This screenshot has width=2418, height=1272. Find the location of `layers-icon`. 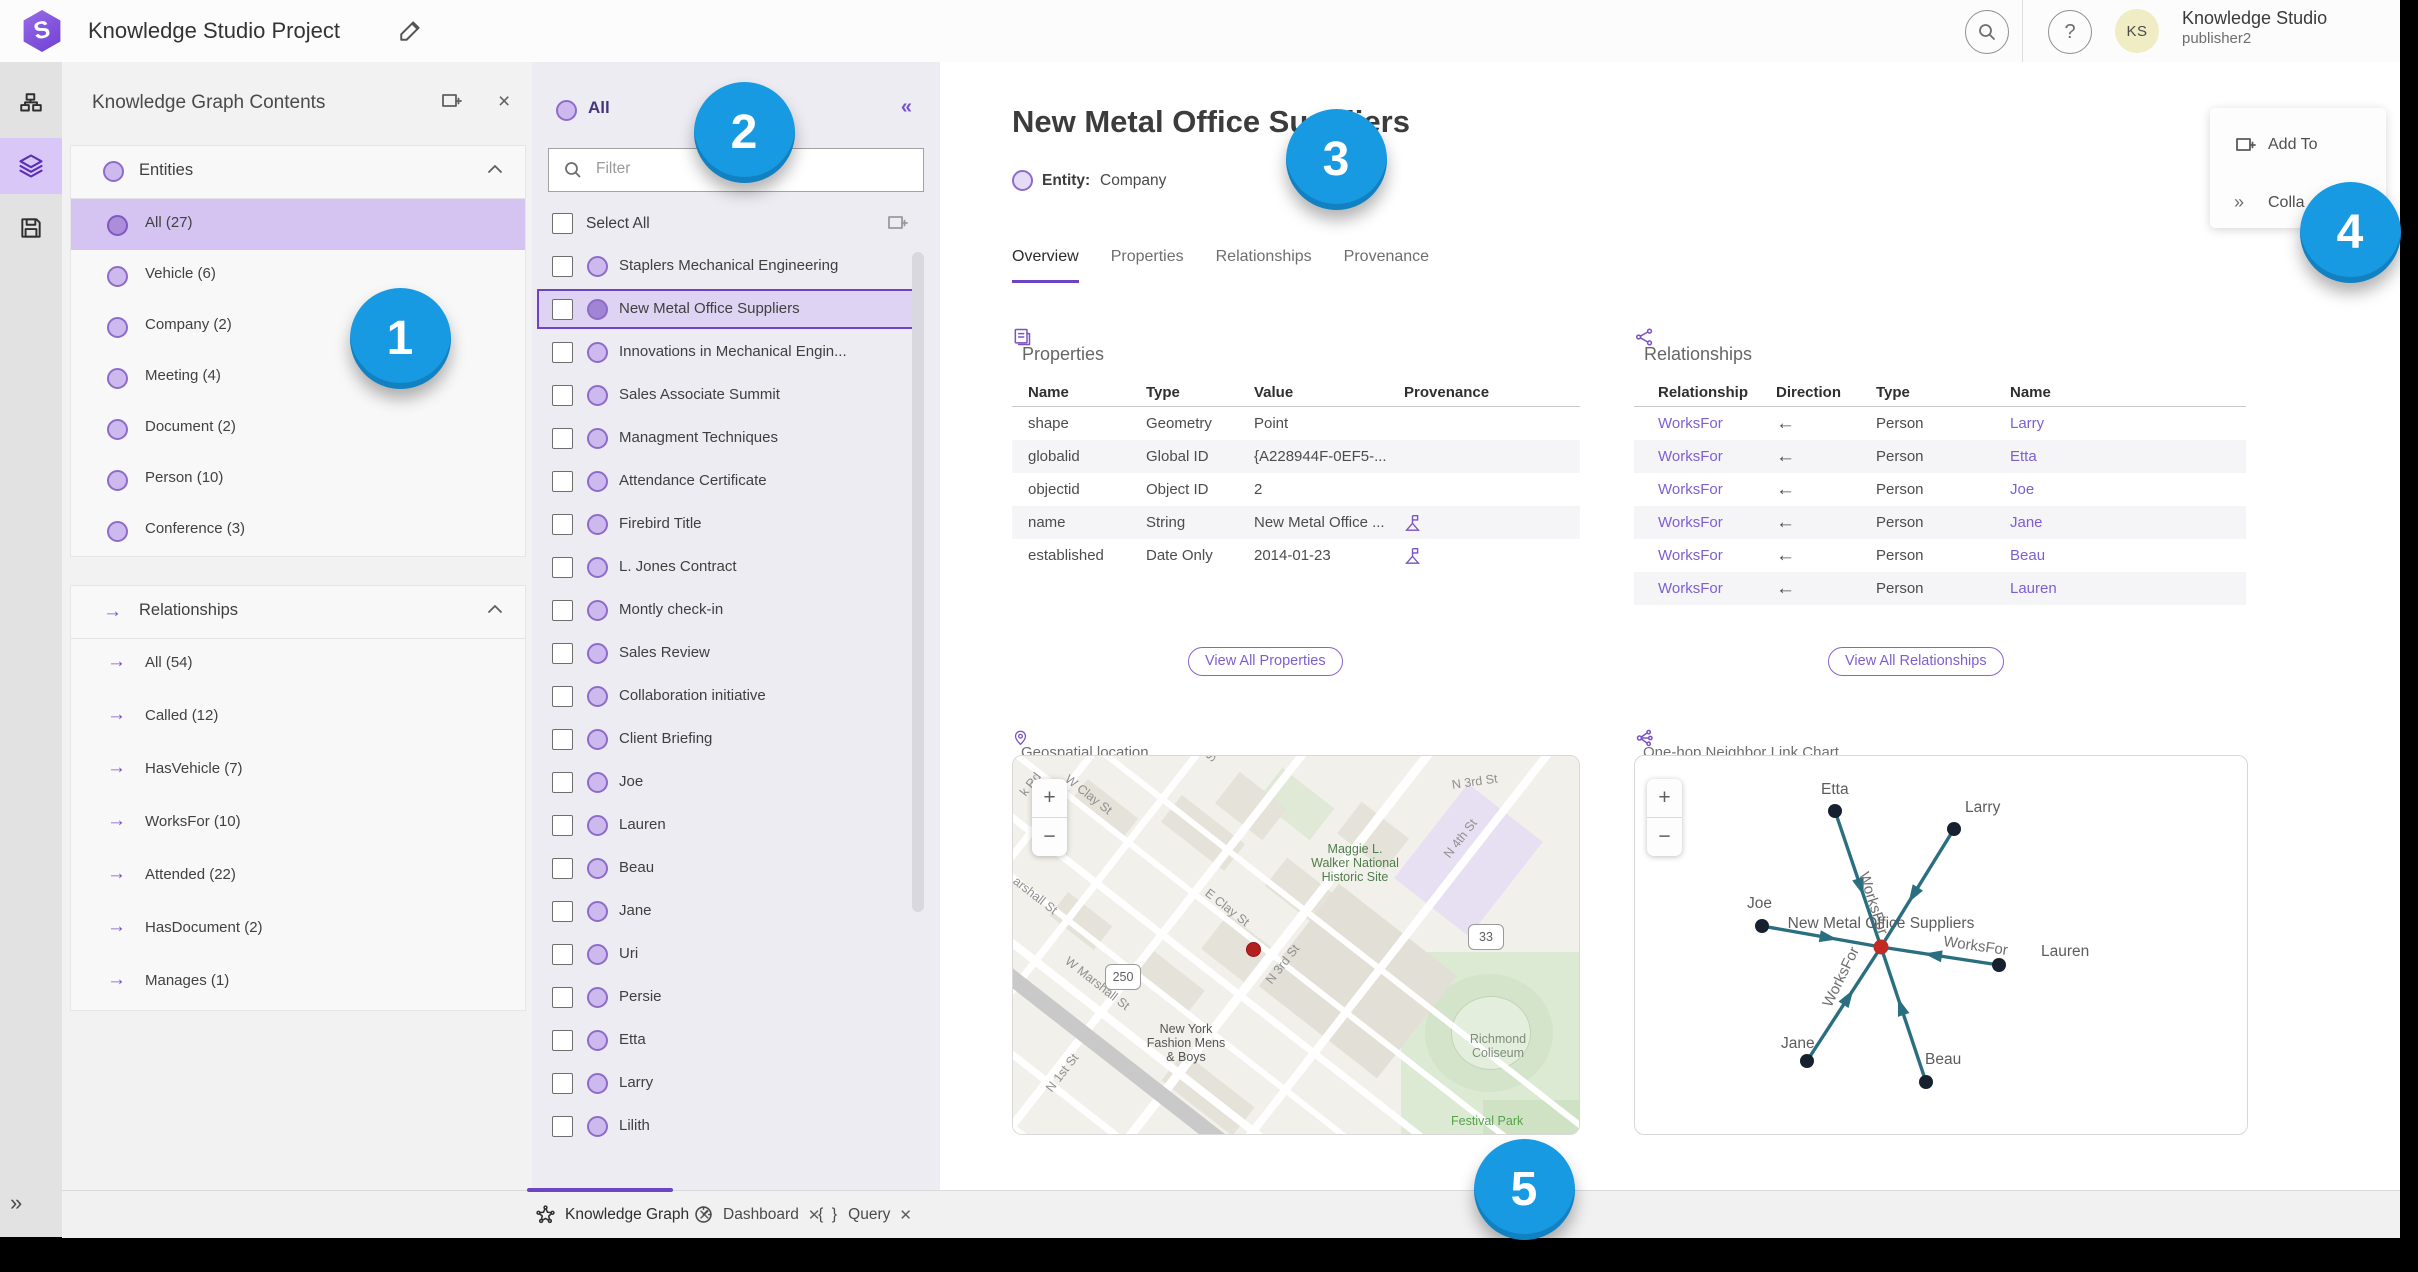

layers-icon is located at coordinates (31, 166).